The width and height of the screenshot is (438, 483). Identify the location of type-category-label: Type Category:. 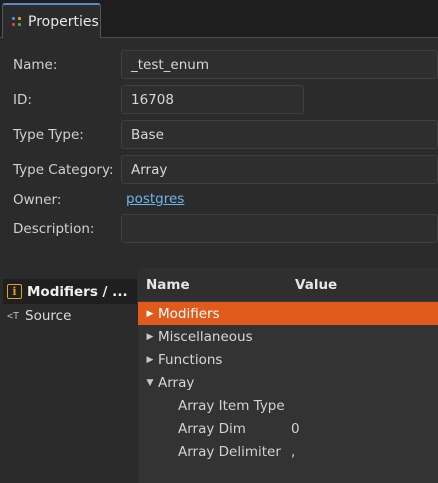
(63, 170).